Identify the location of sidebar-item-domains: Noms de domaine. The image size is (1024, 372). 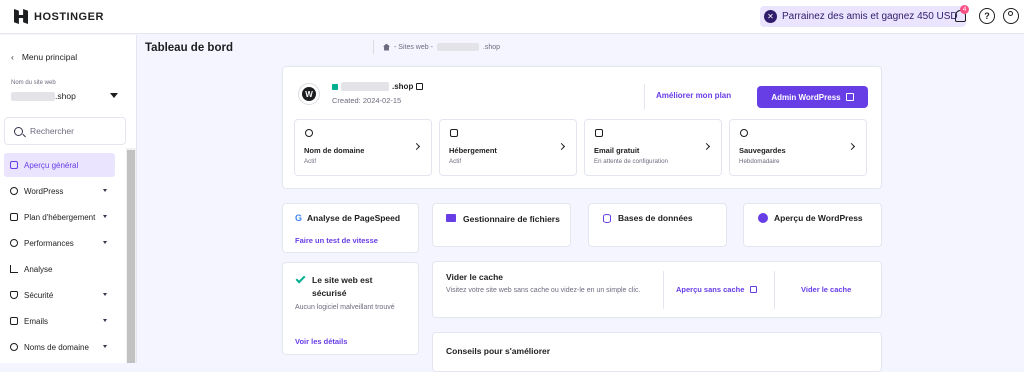
(59, 347).